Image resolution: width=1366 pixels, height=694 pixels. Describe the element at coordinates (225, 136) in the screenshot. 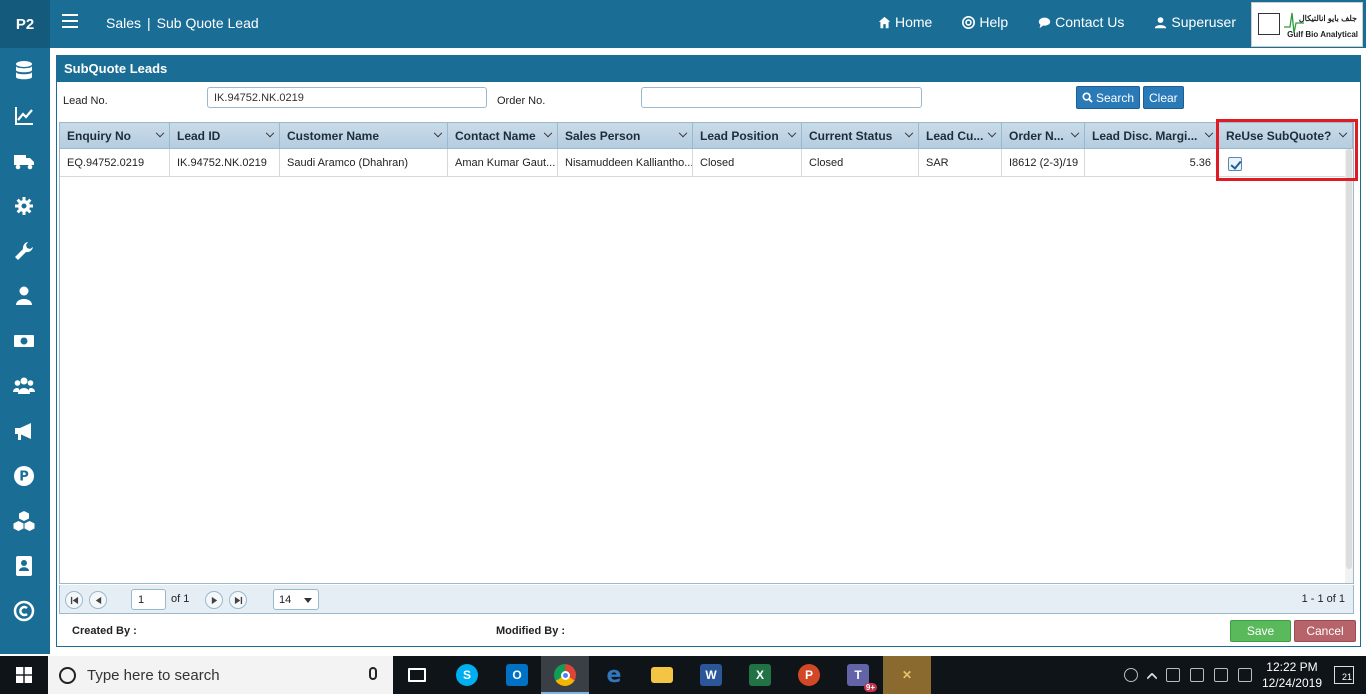

I see `column-header-lead-id: Lead ID` at that location.